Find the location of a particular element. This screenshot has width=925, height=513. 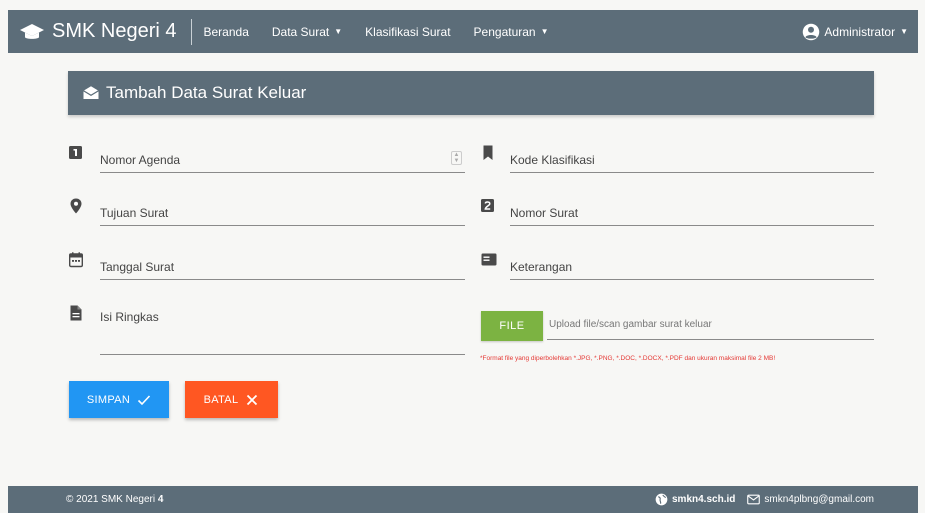

number-spinner-icon: ▲ ▼ is located at coordinates (456, 158).